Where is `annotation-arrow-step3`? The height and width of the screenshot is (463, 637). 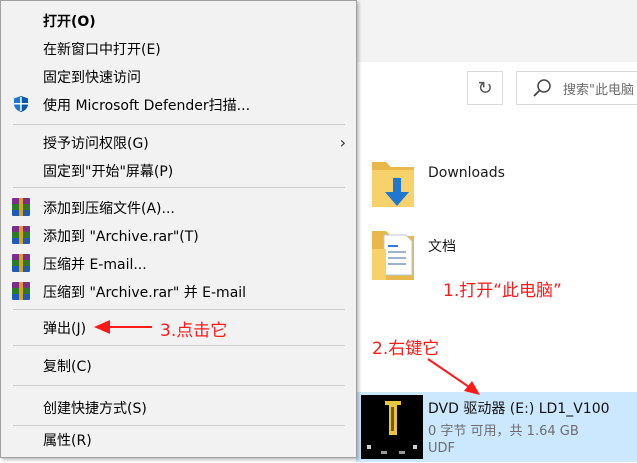 annotation-arrow-step3 is located at coordinates (123, 327).